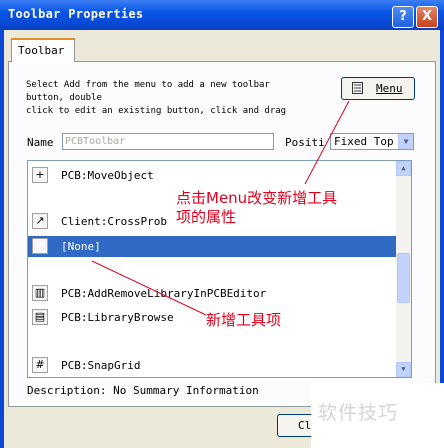  I want to click on menu-annotation-arrow, so click(327, 142).